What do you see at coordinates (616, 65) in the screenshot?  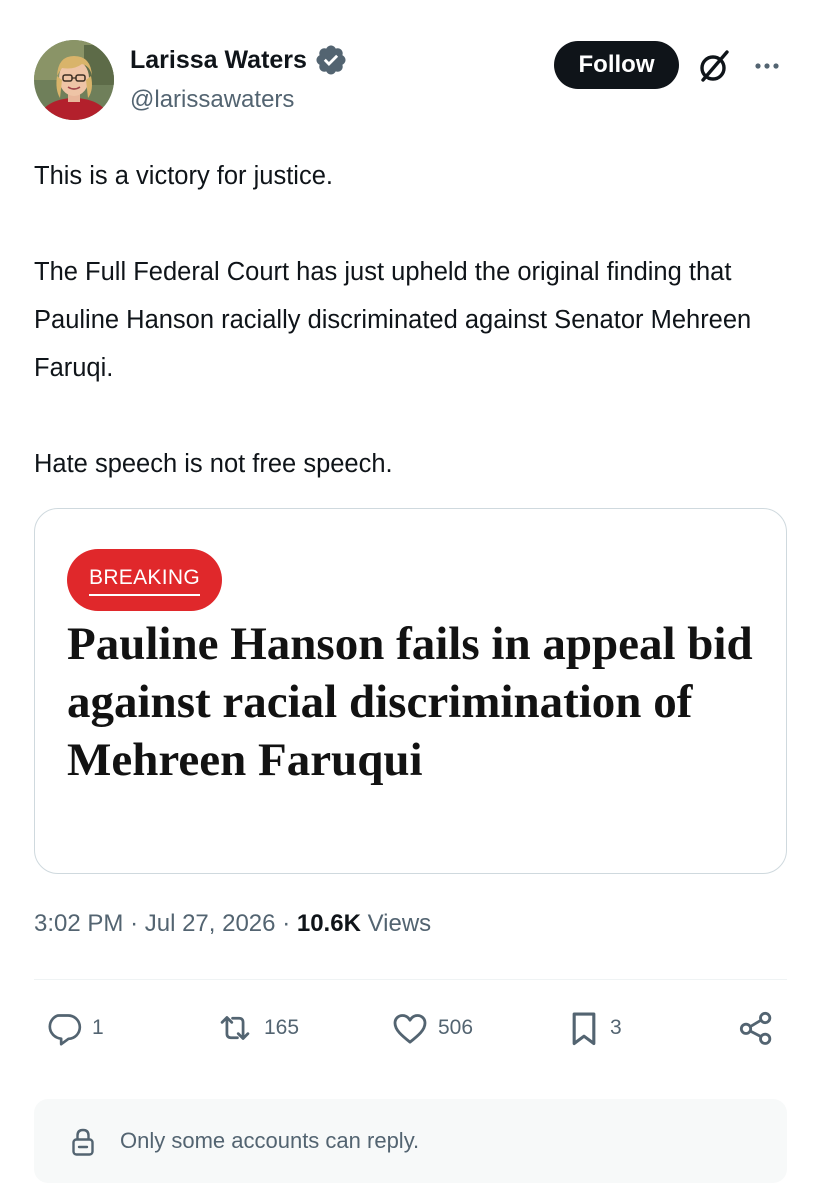 I see `follow-button: Follow` at bounding box center [616, 65].